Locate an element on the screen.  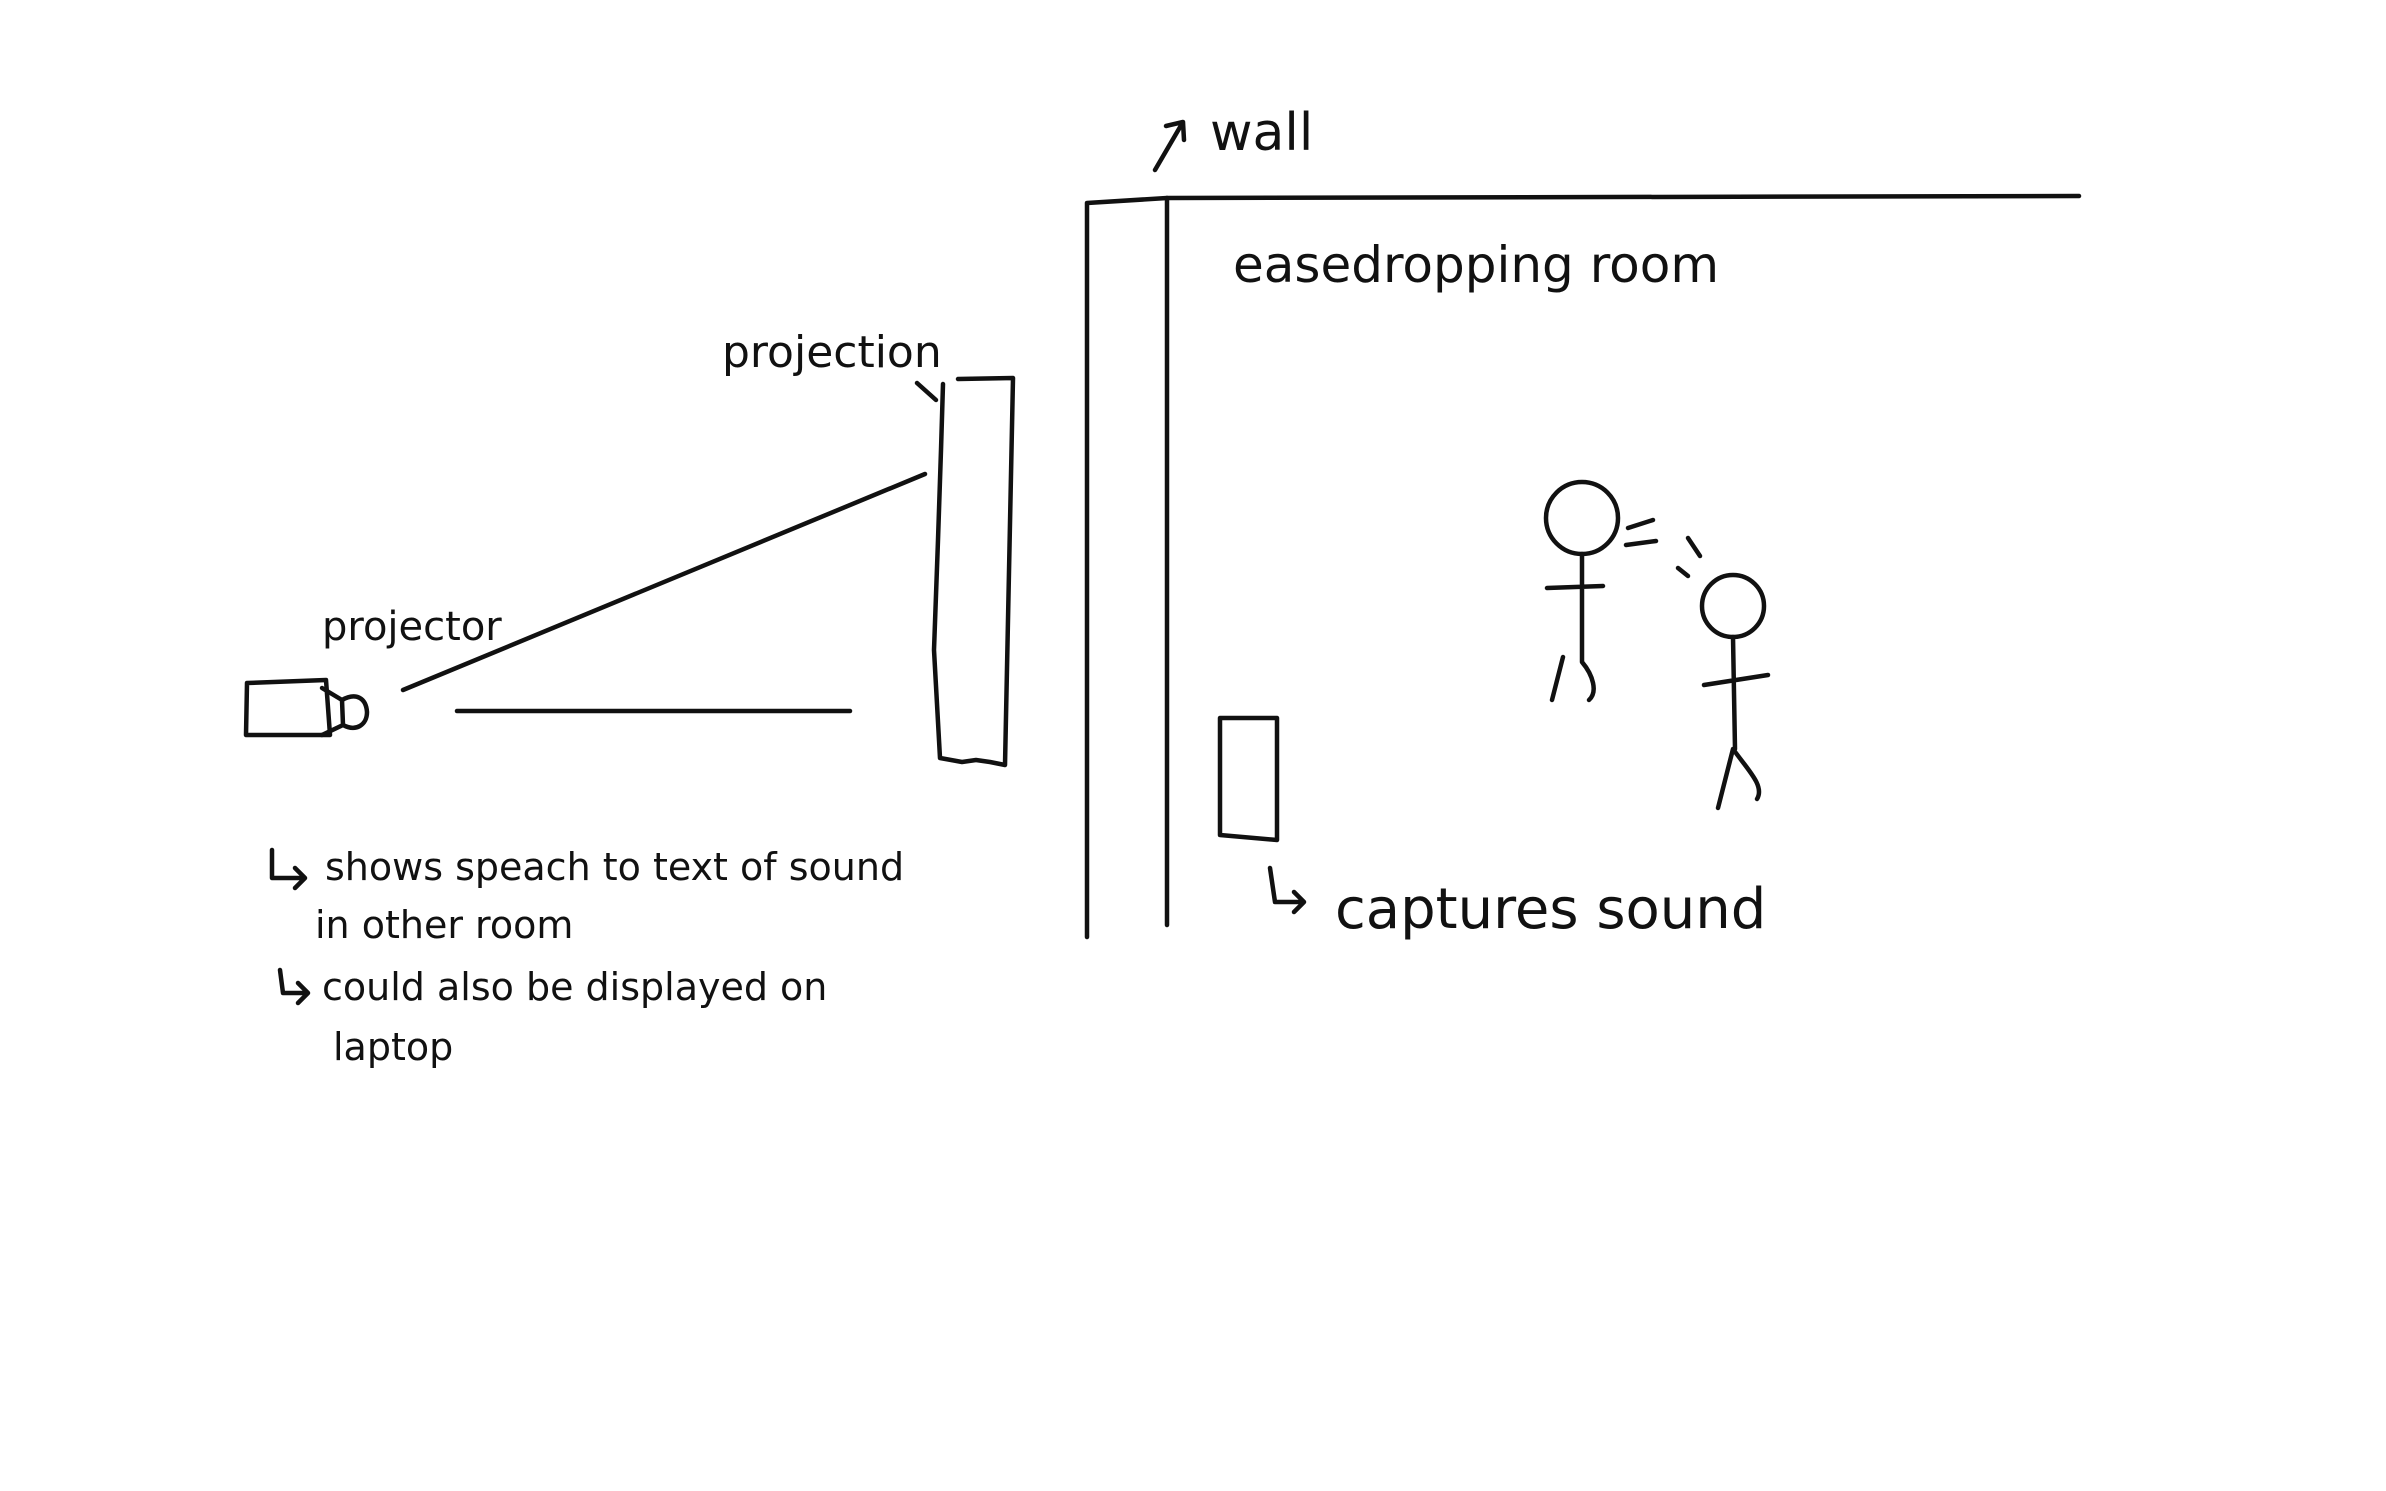
note-line-3: could also be displayed on is located at coordinates (574, 987).